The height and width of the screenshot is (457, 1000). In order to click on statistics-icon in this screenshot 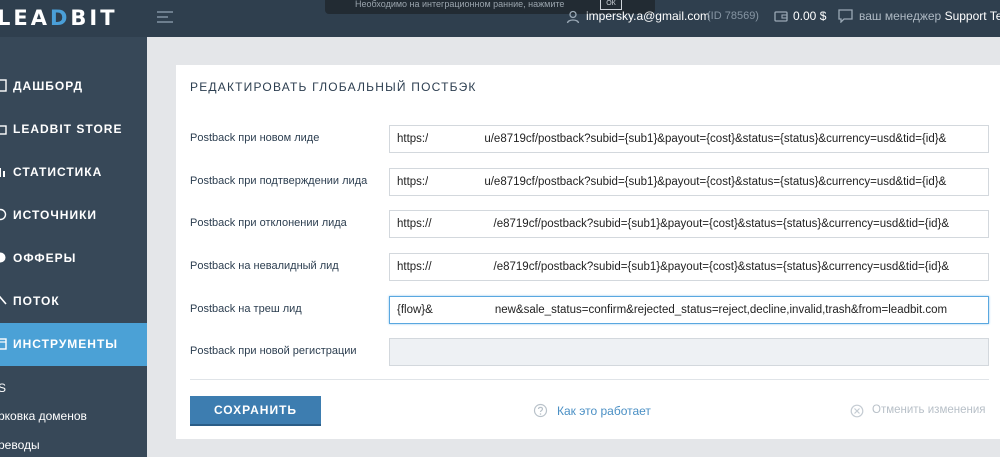, I will do `click(2, 172)`.